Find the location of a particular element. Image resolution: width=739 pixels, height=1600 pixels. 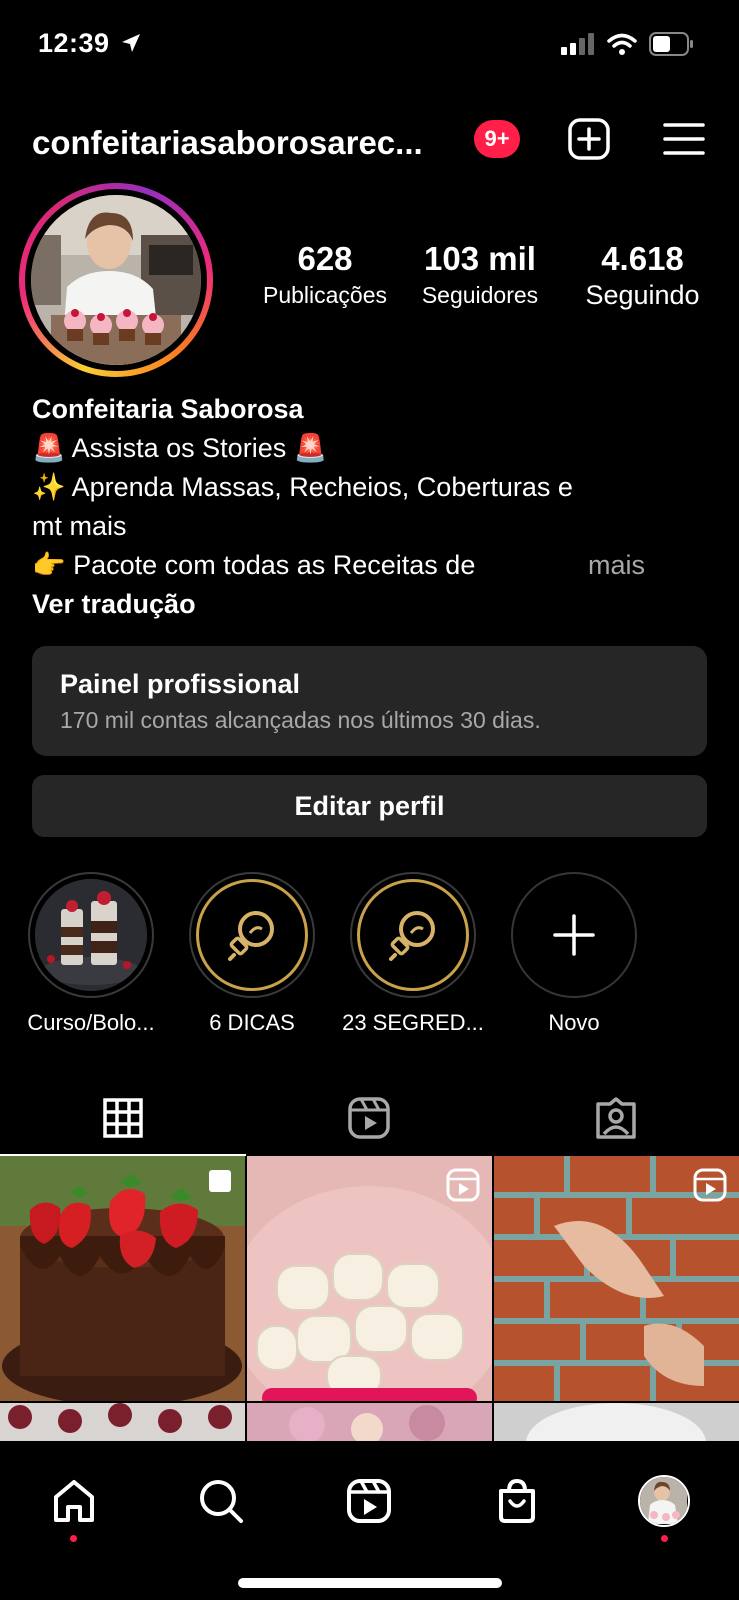

nav-reels is located at coordinates (369, 1501).